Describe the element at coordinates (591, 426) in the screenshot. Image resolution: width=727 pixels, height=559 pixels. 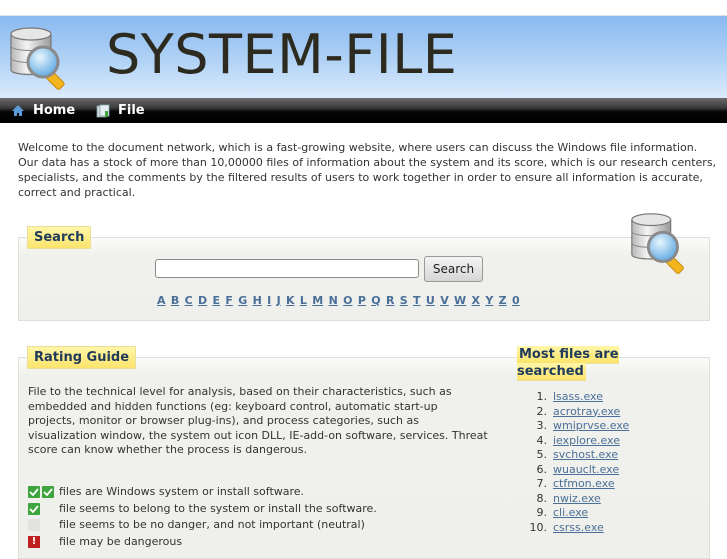
I see `file-link: wmiprvse.exe` at that location.